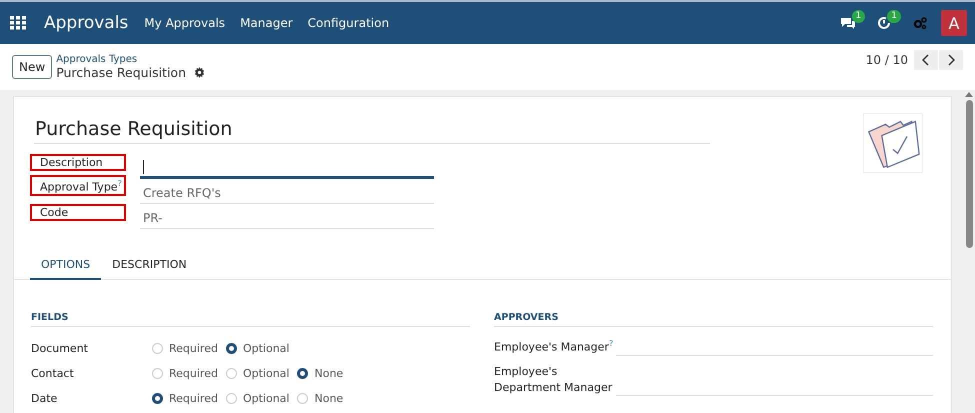 The image size is (975, 413). I want to click on breadcrumb-title: Purchase Requisition, so click(121, 72).